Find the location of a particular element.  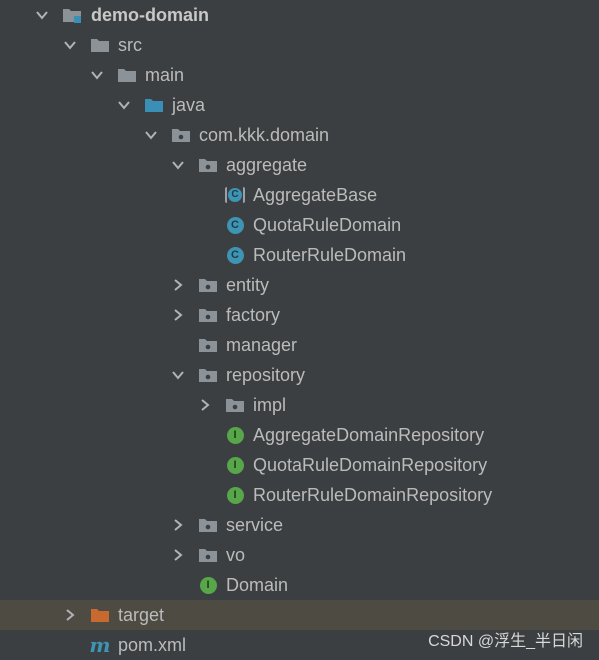

tree-row-quotaruledomain: C QuotaRuleDomain is located at coordinates (299, 225).